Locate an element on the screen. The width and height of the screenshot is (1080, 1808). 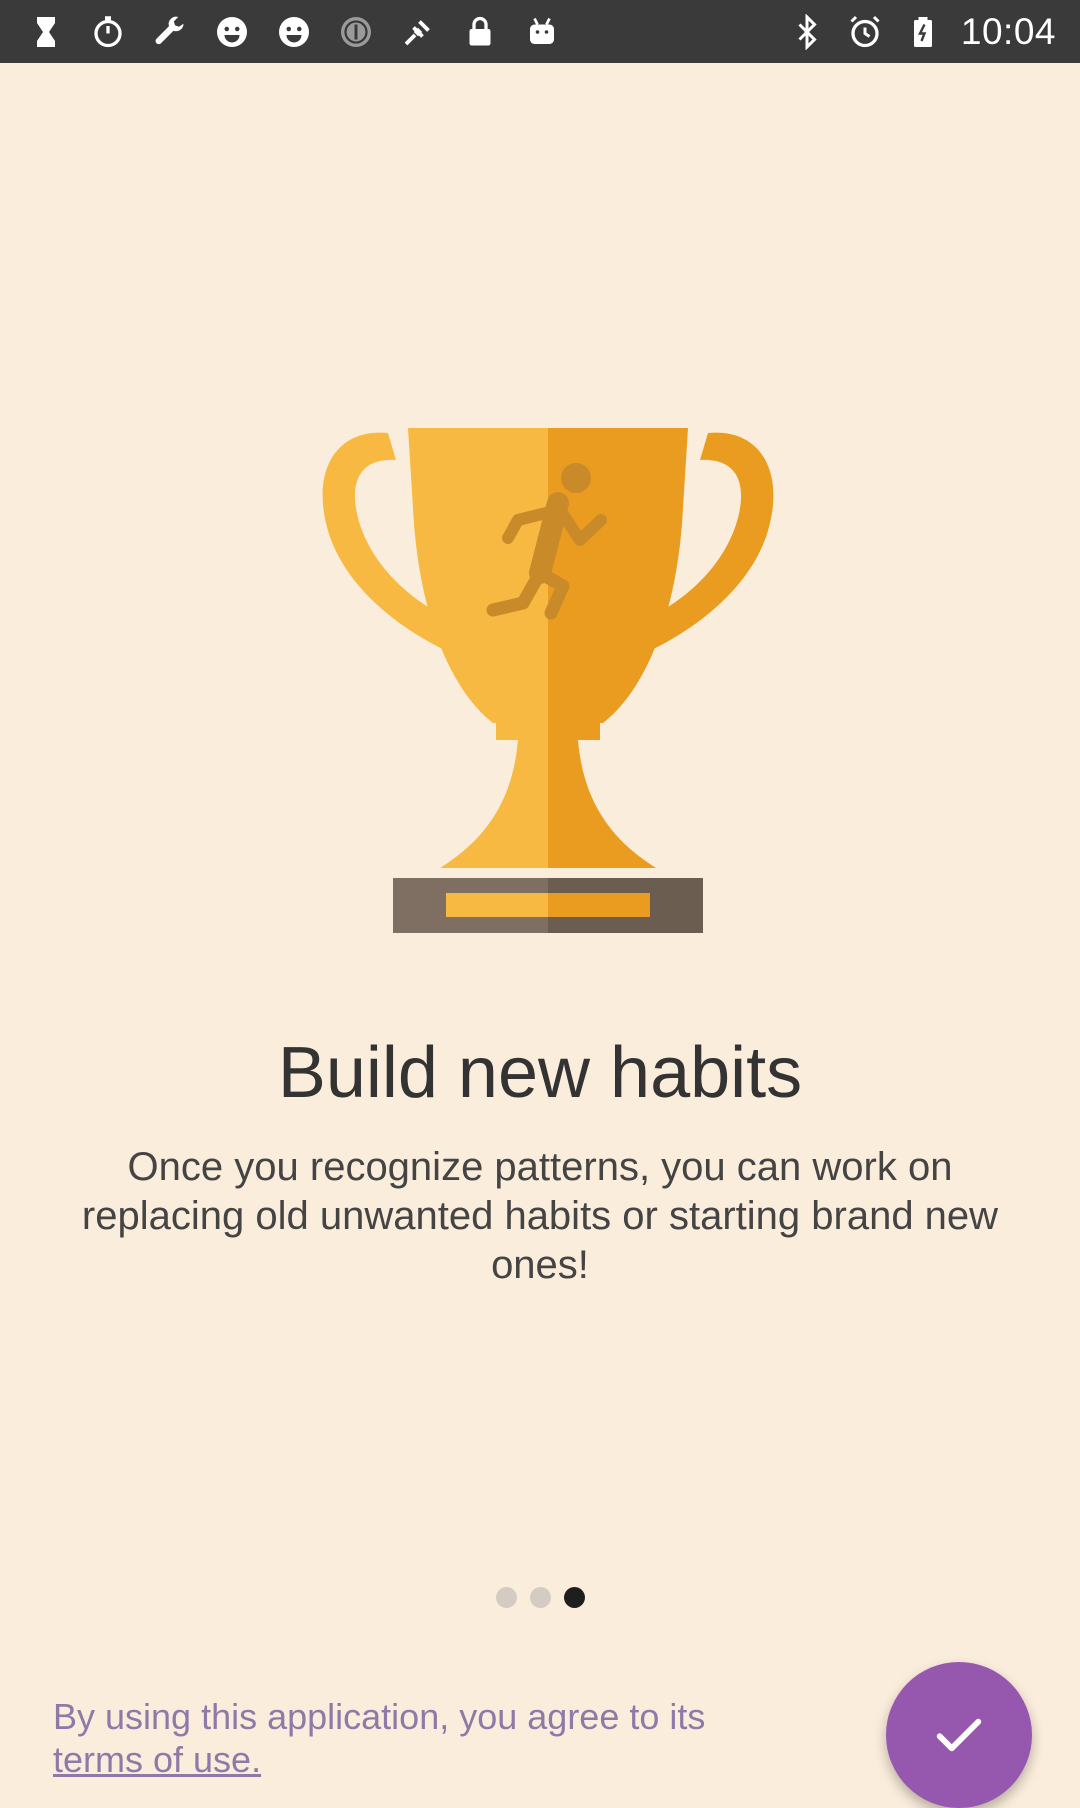
alarm-icon is located at coordinates (865, 32).